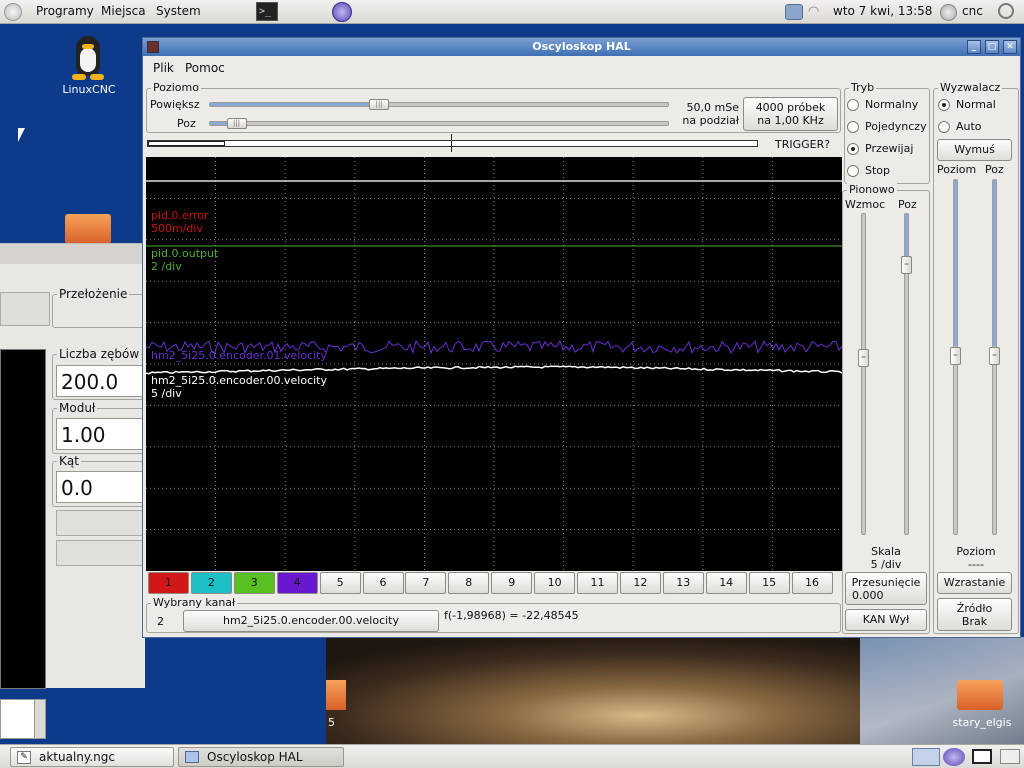 This screenshot has height=768, width=1024. What do you see at coordinates (994, 356) in the screenshot?
I see `trigger-pos-handle: =` at bounding box center [994, 356].